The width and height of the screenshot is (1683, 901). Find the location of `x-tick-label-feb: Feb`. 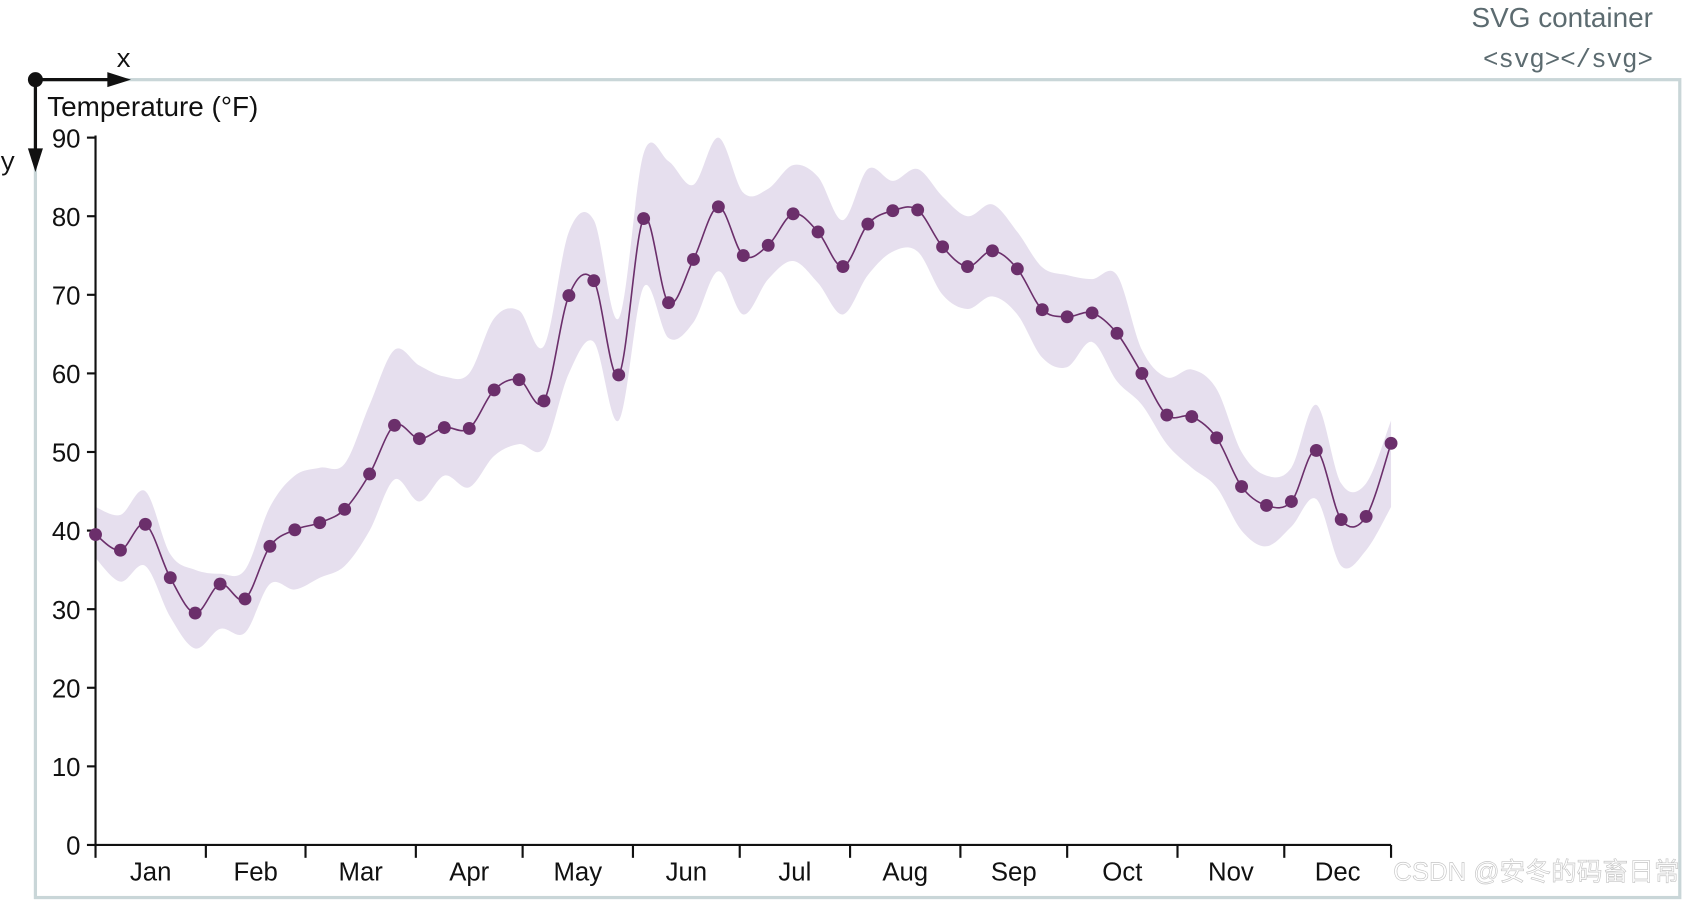

x-tick-label-feb: Feb is located at coordinates (256, 872).